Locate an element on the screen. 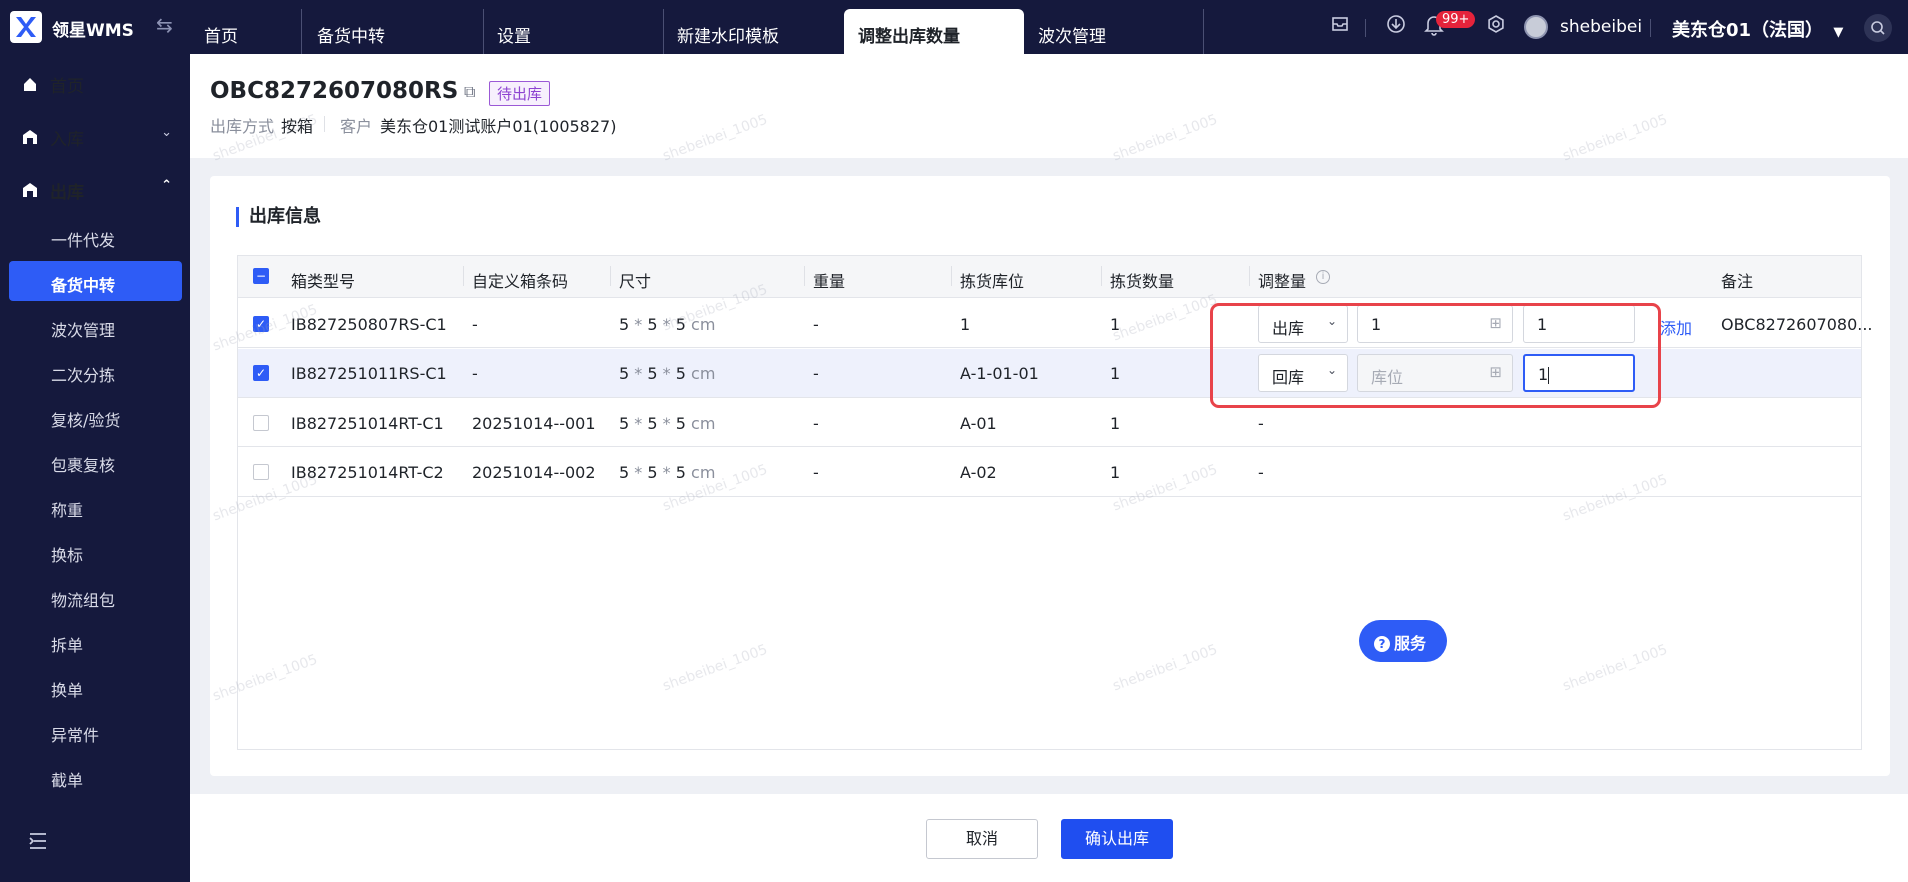 Image resolution: width=1908 pixels, height=882 pixels. caret-down-icon: ▼ is located at coordinates (1838, 32).